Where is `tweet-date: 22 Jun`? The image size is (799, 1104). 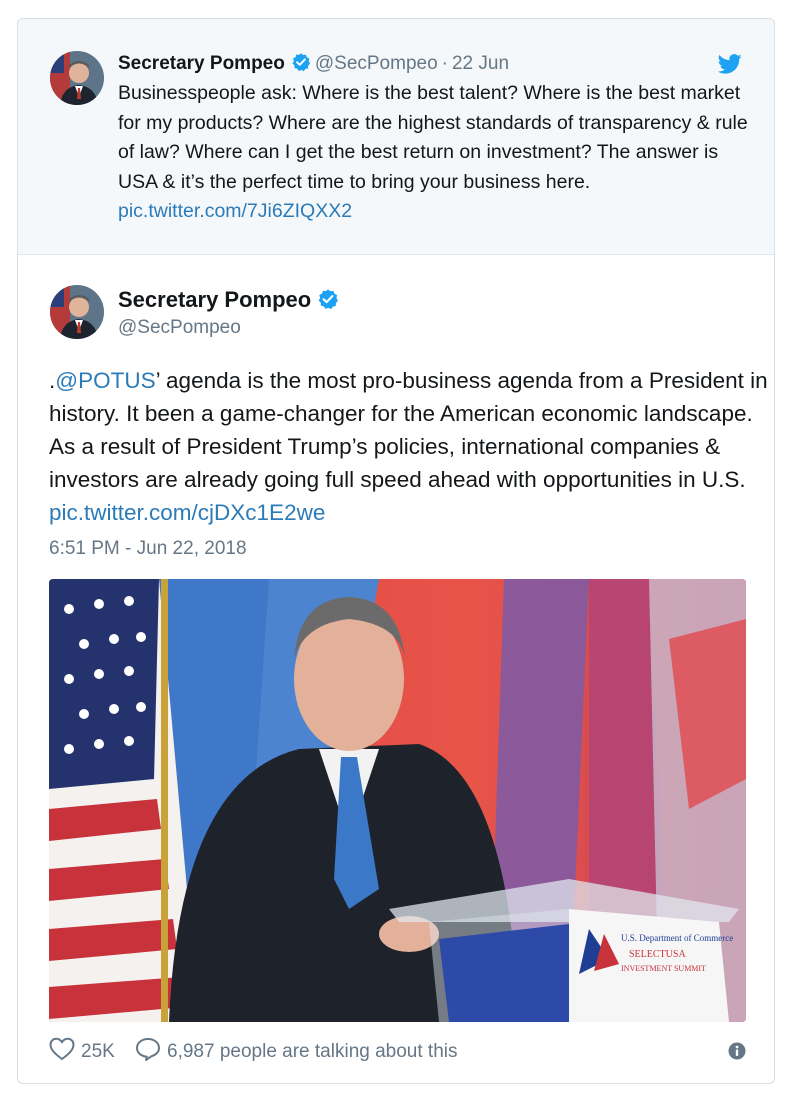
tweet-date: 22 Jun is located at coordinates (480, 63).